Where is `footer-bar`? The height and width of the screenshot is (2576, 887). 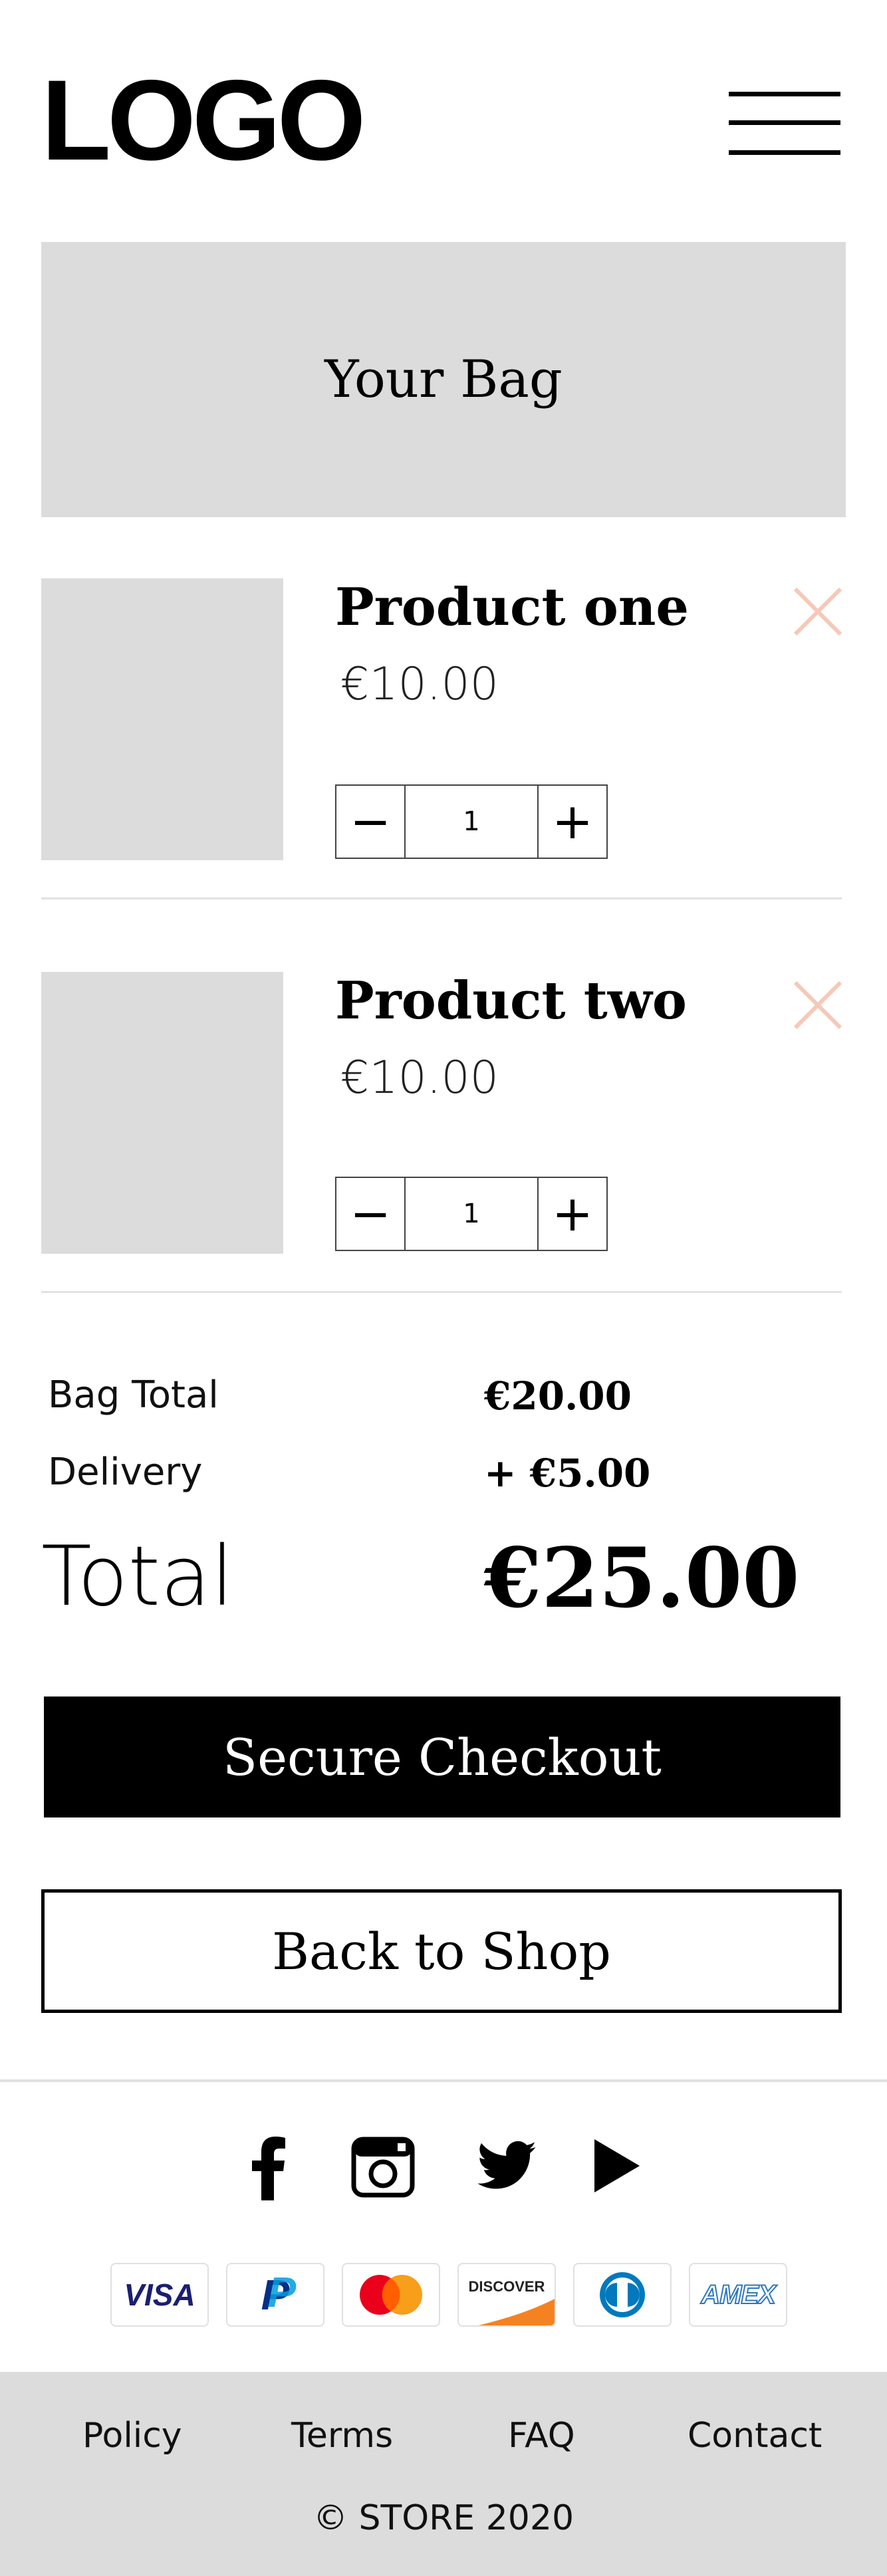 footer-bar is located at coordinates (443, 2474).